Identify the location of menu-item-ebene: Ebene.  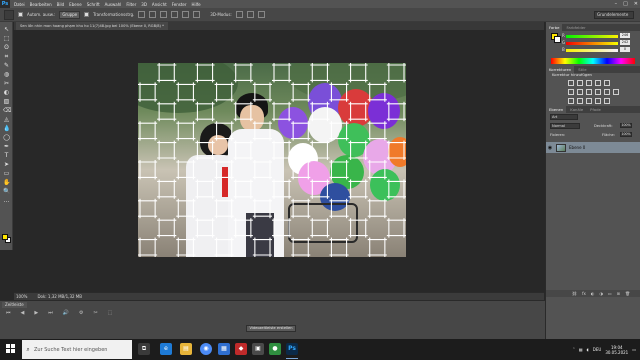
(75, 4).